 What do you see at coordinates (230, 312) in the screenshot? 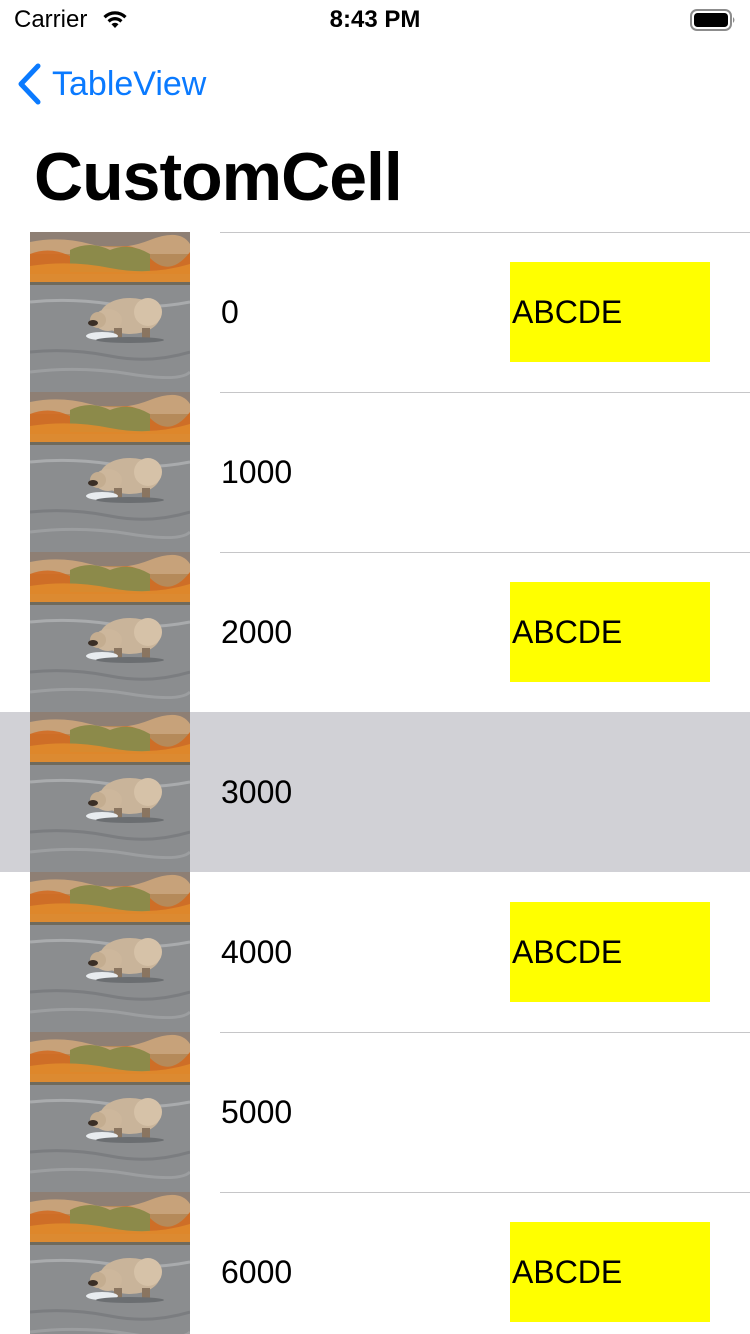
I see `row-number-label: 0` at bounding box center [230, 312].